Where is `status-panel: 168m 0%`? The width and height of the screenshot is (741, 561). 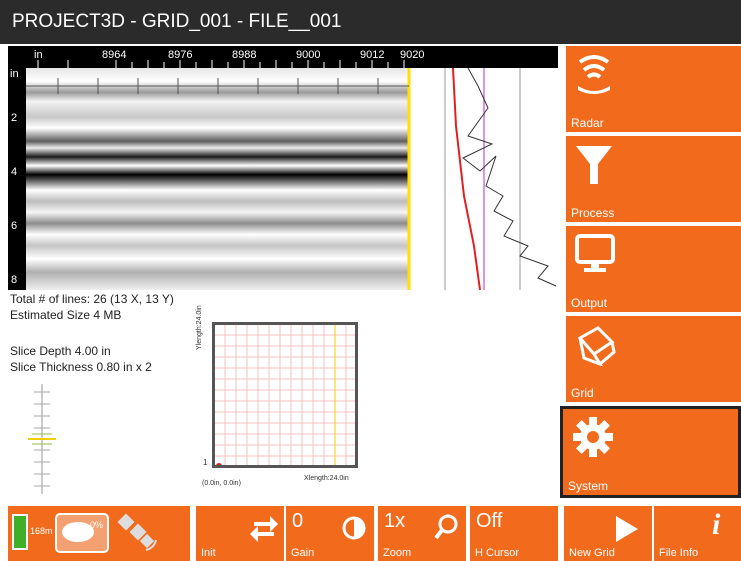 status-panel: 168m 0% is located at coordinates (99, 533).